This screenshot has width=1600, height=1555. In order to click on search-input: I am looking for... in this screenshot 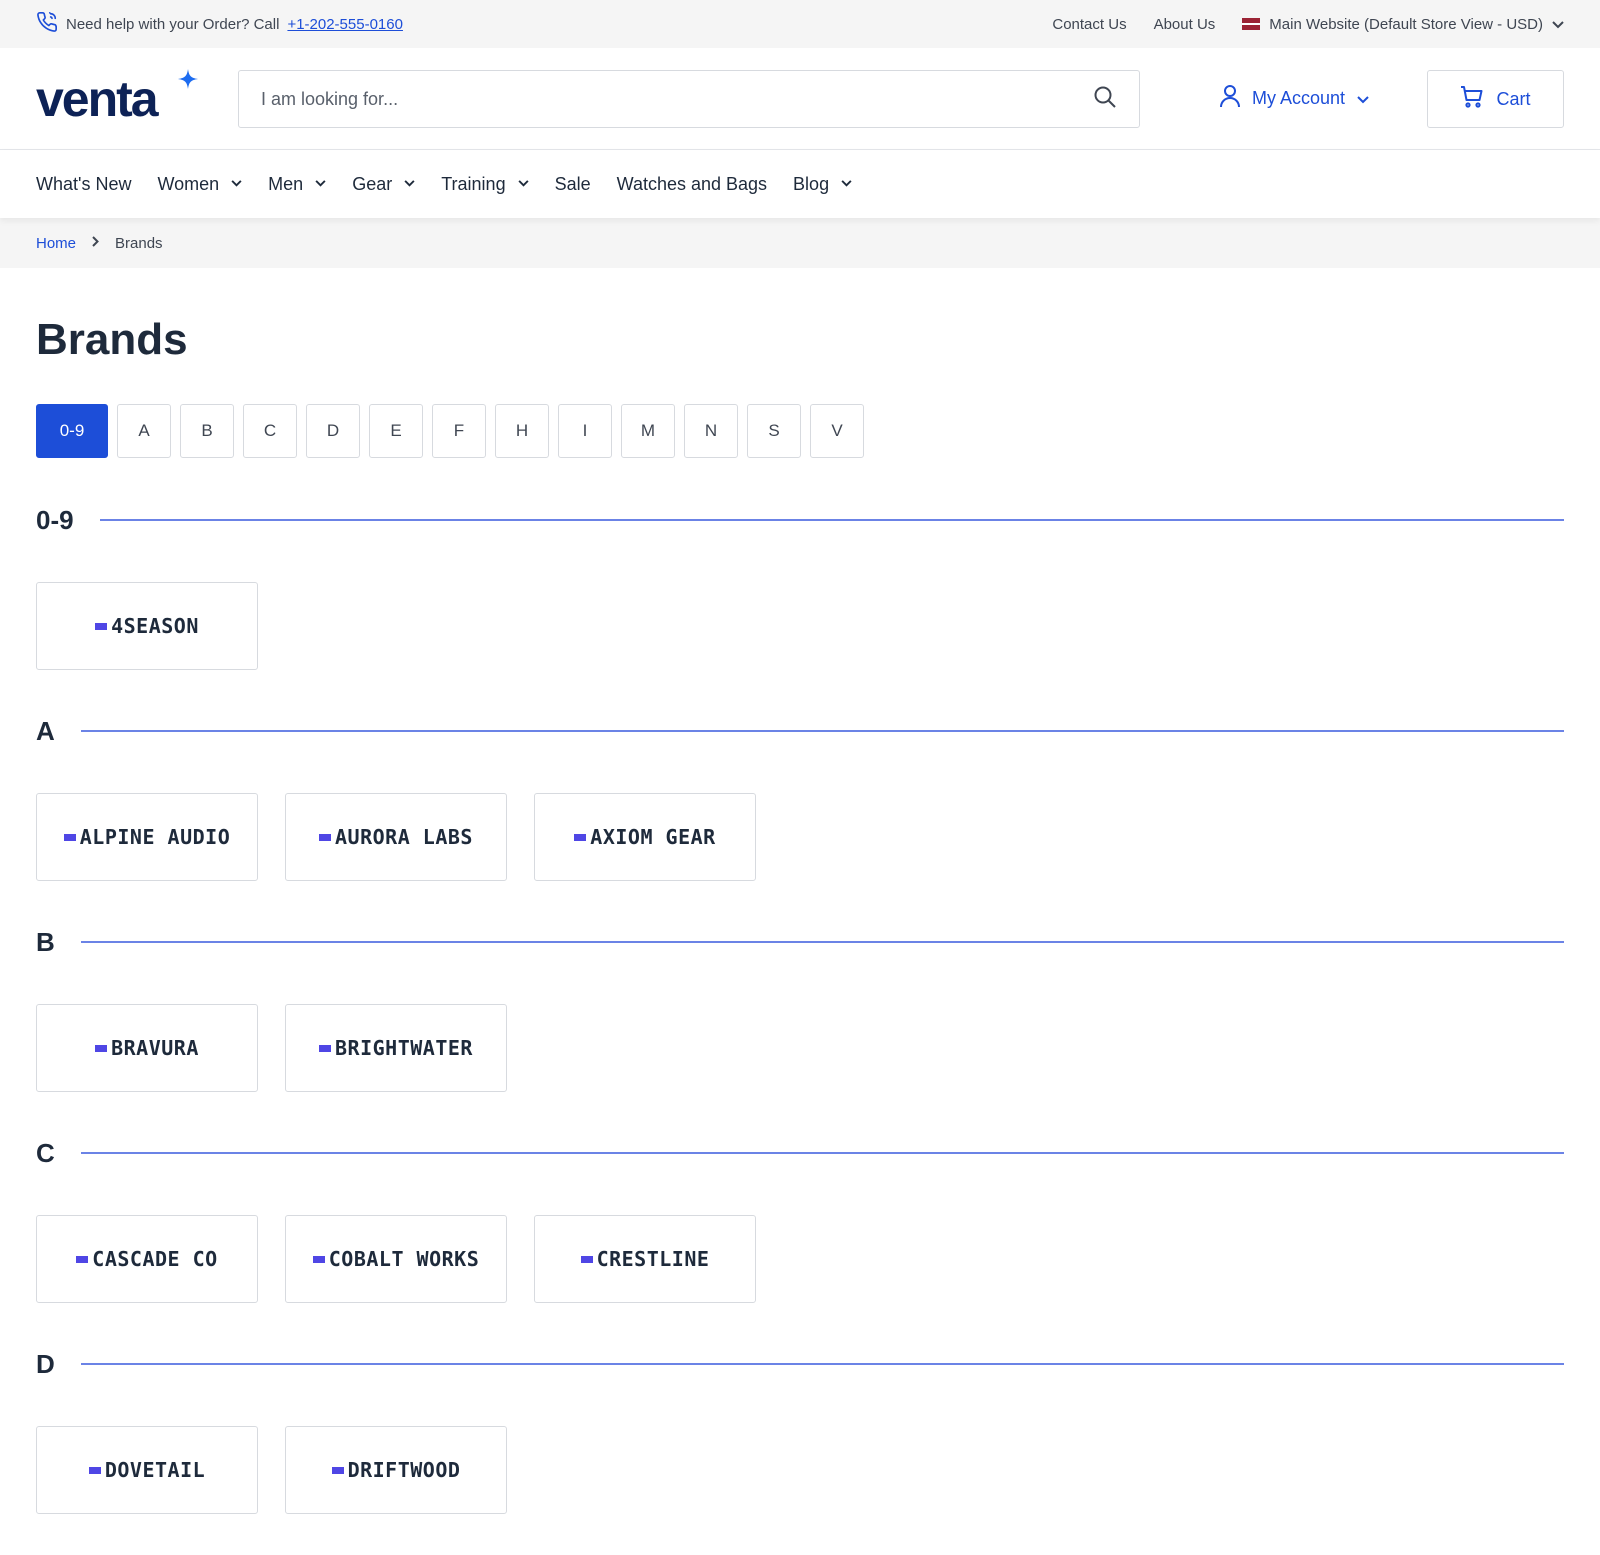, I will do `click(689, 99)`.